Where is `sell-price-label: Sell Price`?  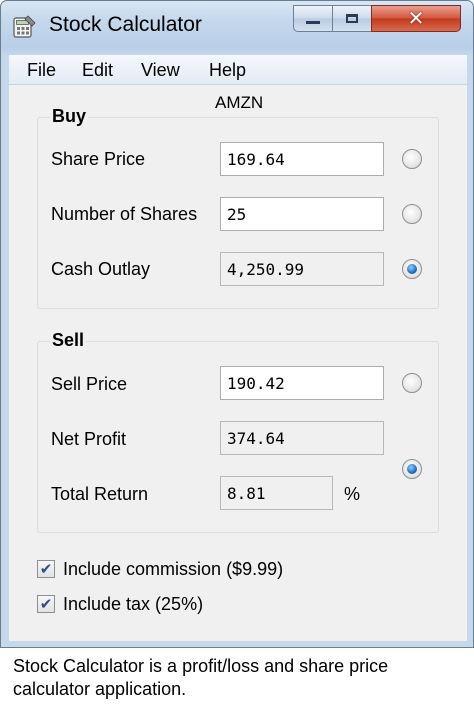
sell-price-label: Sell Price is located at coordinates (89, 384).